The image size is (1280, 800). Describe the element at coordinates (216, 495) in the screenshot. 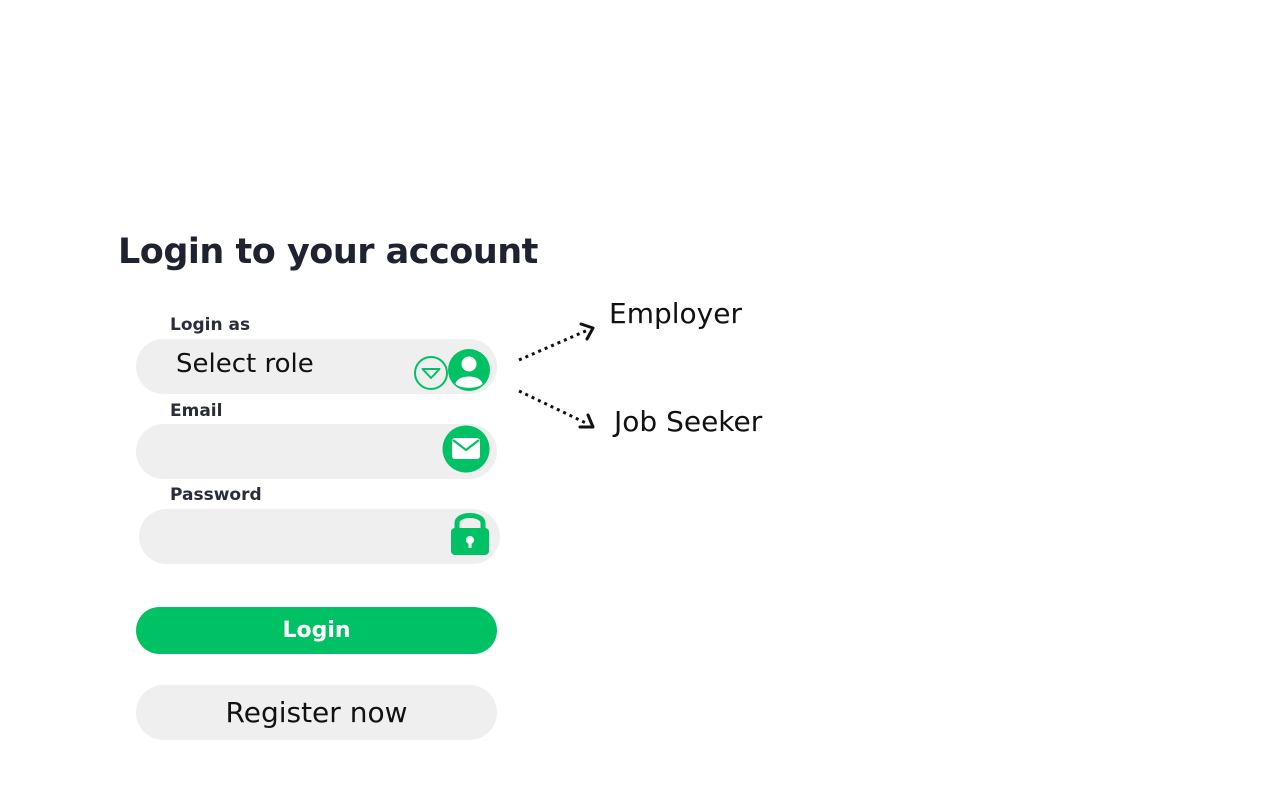

I see `password-label: Password` at that location.